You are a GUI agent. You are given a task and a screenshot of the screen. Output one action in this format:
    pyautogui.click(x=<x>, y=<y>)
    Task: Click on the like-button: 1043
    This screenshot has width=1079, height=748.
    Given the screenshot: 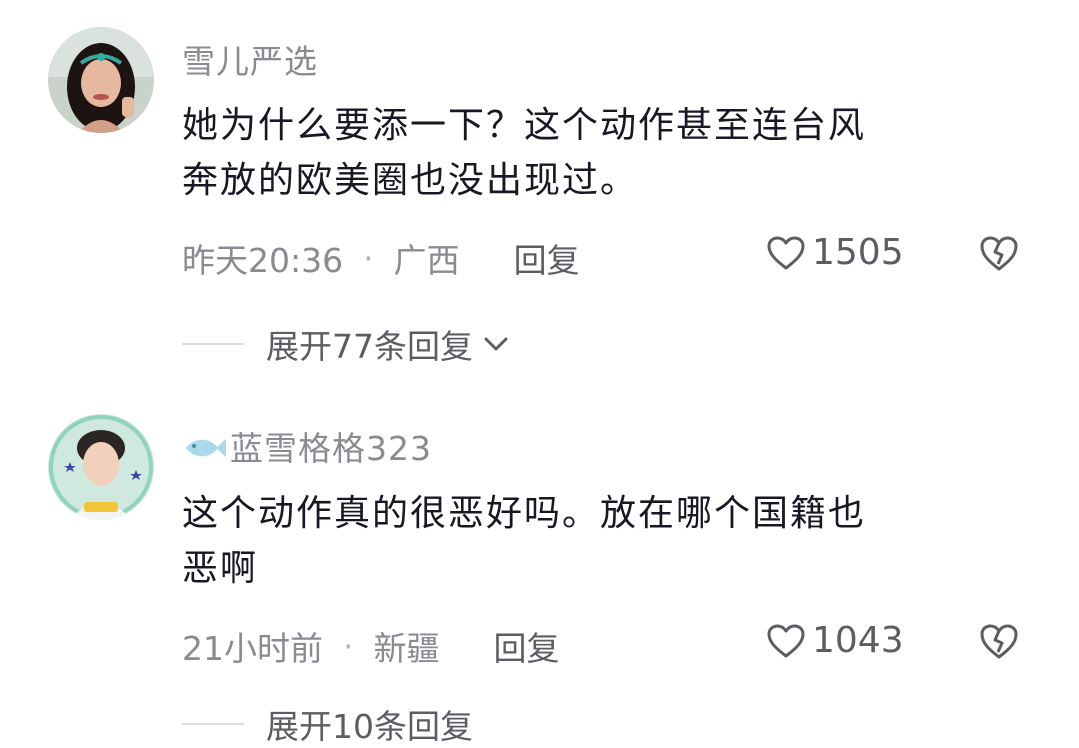 What is the action you would take?
    pyautogui.click(x=835, y=640)
    